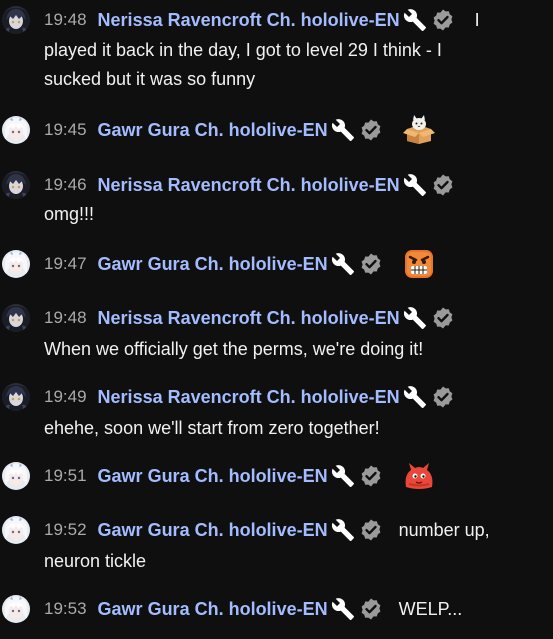 This screenshot has height=639, width=553. What do you see at coordinates (69, 214) in the screenshot?
I see `message-text: omg!!!` at bounding box center [69, 214].